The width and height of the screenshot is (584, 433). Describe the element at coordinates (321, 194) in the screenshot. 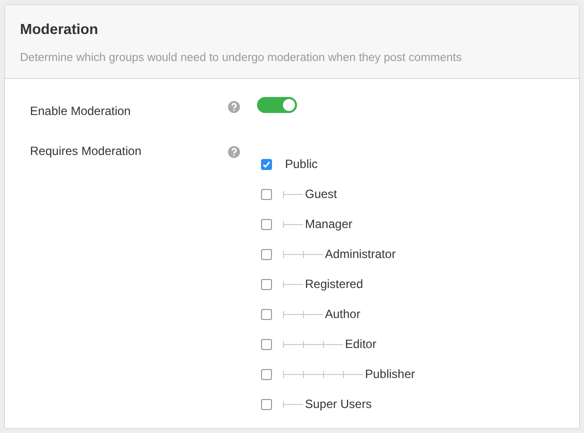

I see `group-label: Guest` at that location.